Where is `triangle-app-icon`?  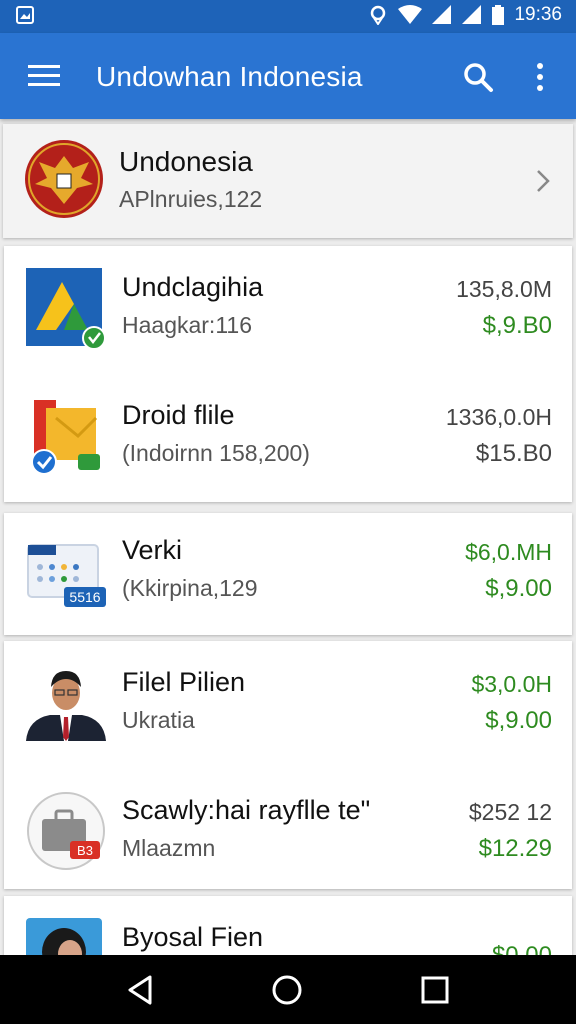
triangle-app-icon is located at coordinates (66, 308).